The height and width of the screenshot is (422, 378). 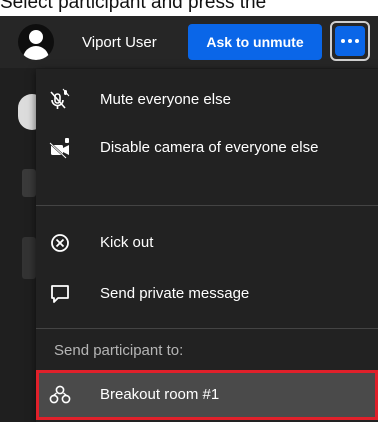 What do you see at coordinates (175, 293) in the screenshot?
I see `menu-item-label: Send private message` at bounding box center [175, 293].